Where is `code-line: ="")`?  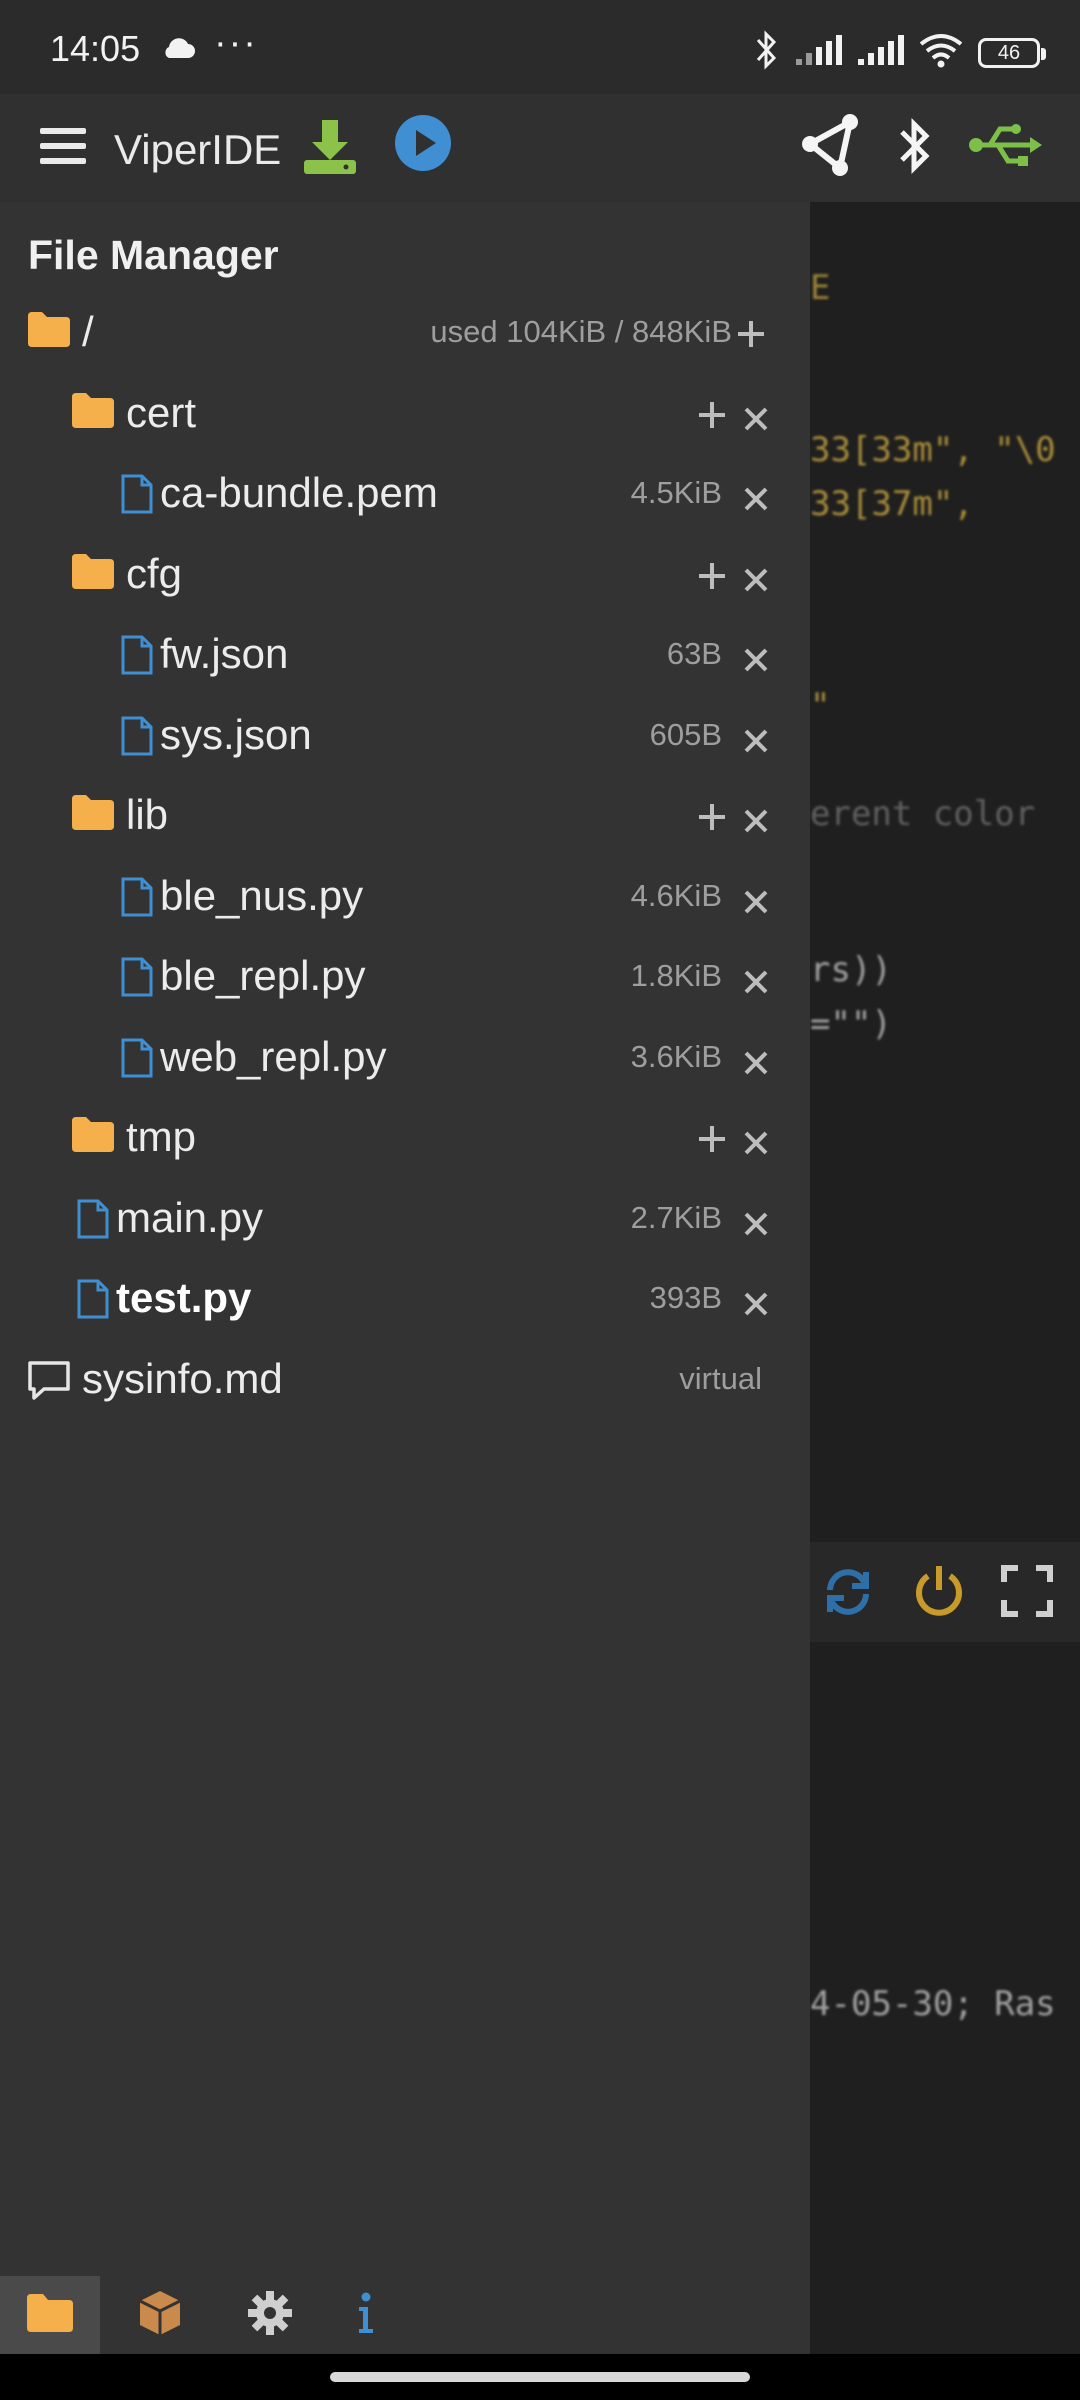 code-line: ="") is located at coordinates (851, 1024).